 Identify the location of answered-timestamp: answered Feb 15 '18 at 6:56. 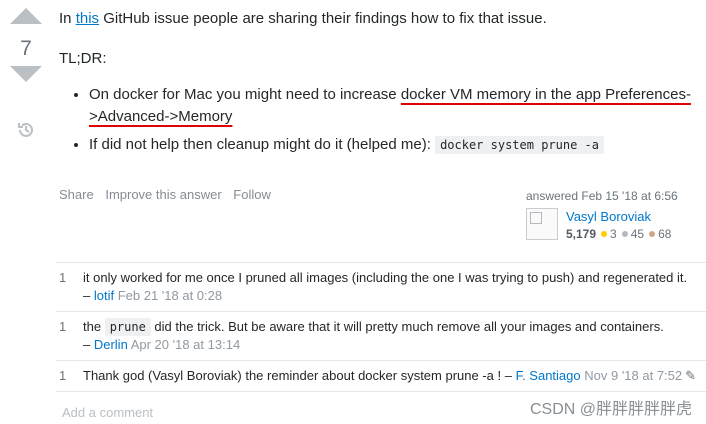
(602, 196).